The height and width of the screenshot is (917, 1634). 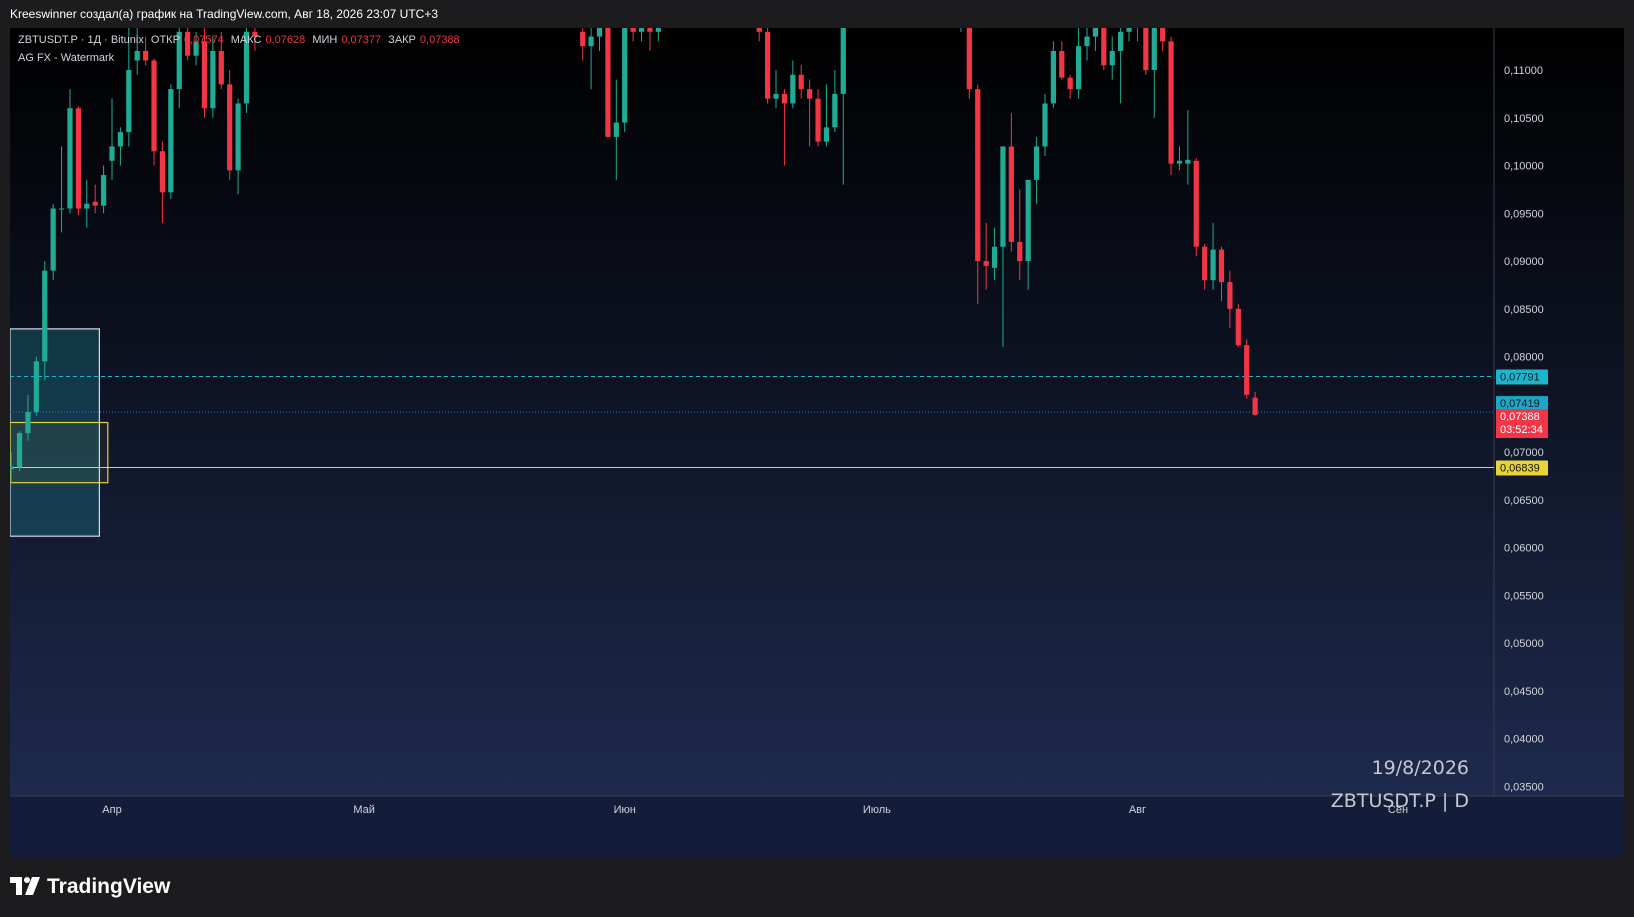 I want to click on price-tick-label: 0,04500, so click(x=1524, y=692).